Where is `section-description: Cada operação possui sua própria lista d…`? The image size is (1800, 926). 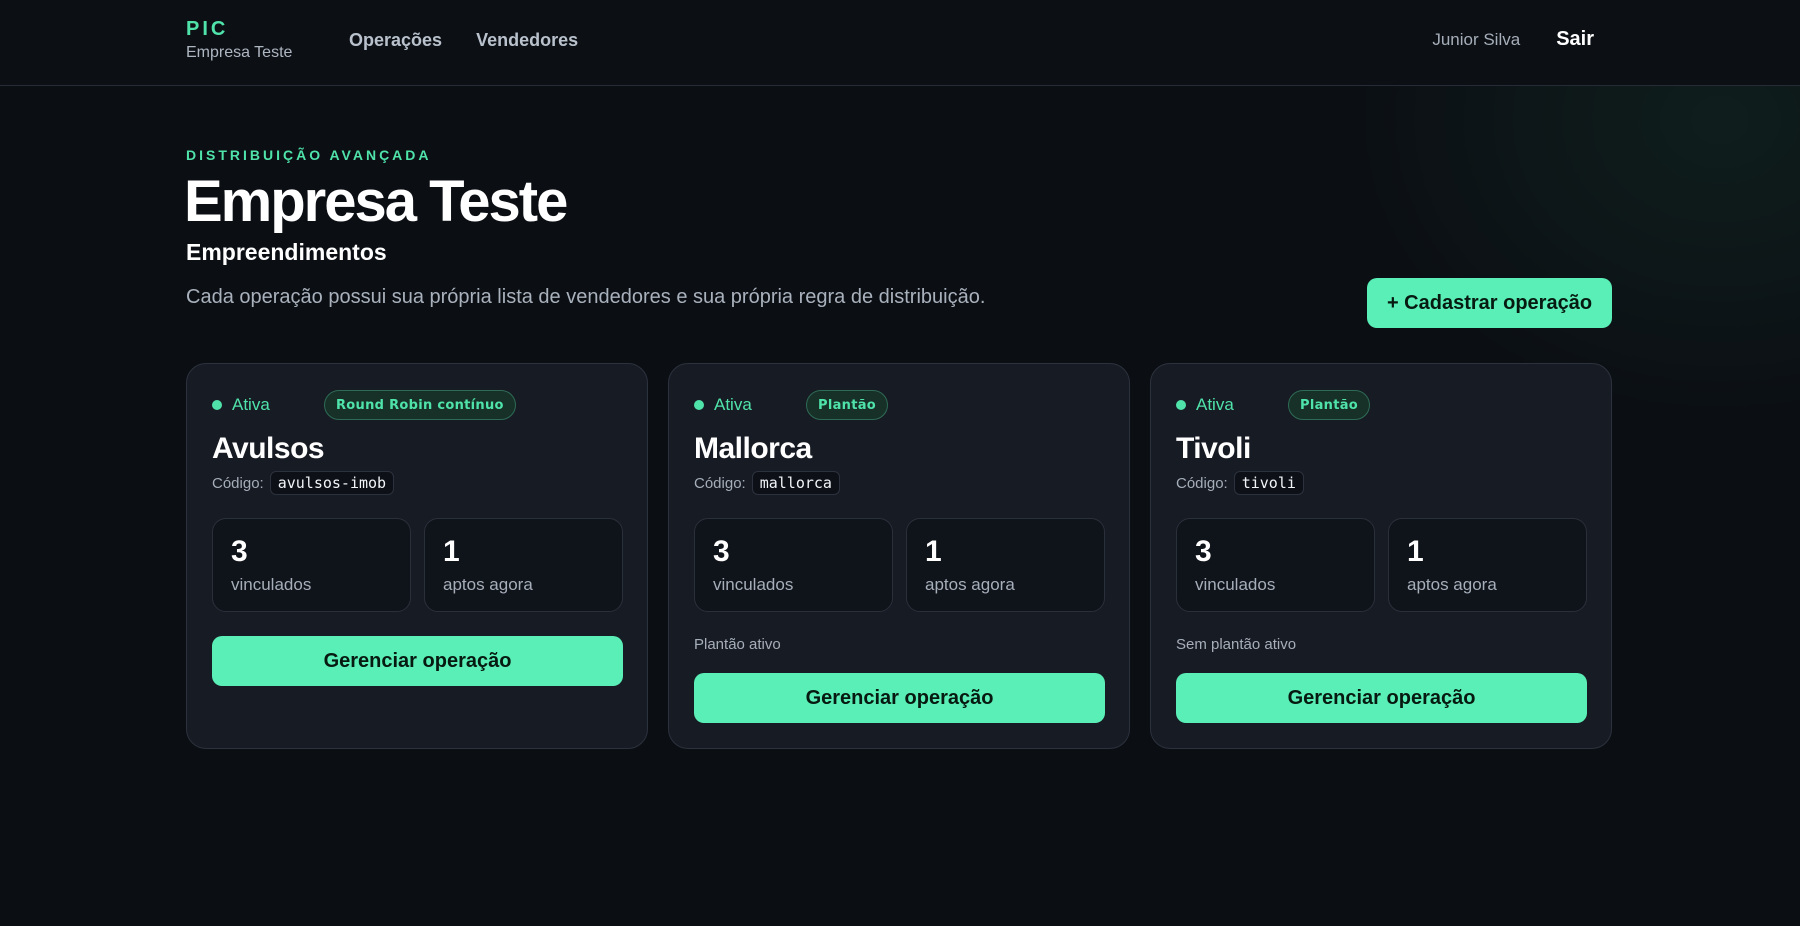 section-description: Cada operação possui sua própria lista d… is located at coordinates (586, 297).